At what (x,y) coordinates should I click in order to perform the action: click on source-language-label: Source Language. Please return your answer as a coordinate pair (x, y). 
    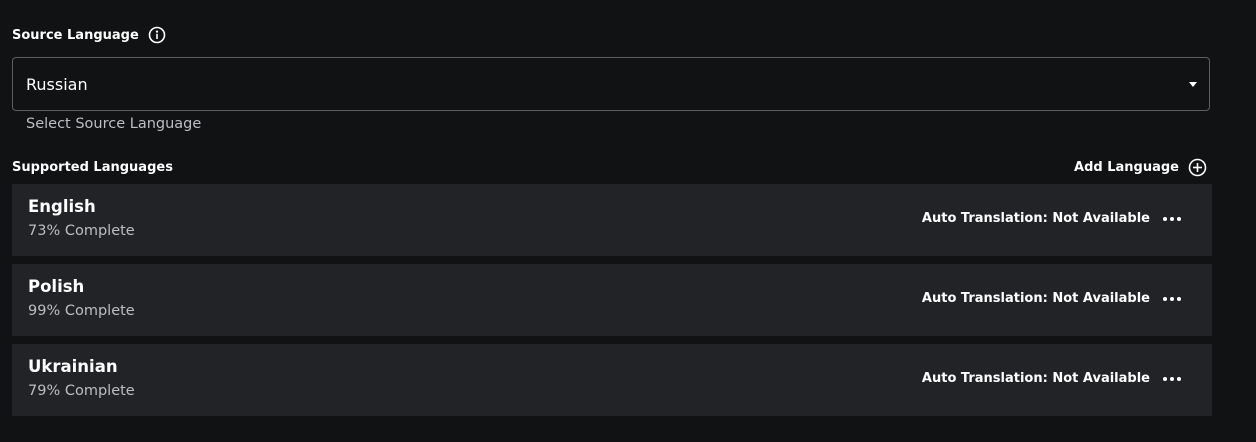
    Looking at the image, I should click on (75, 35).